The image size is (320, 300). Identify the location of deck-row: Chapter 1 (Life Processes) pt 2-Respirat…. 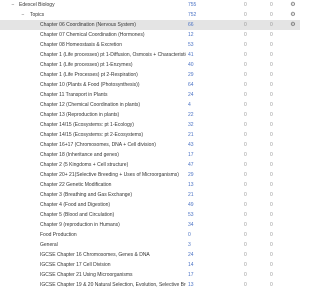
(150, 75).